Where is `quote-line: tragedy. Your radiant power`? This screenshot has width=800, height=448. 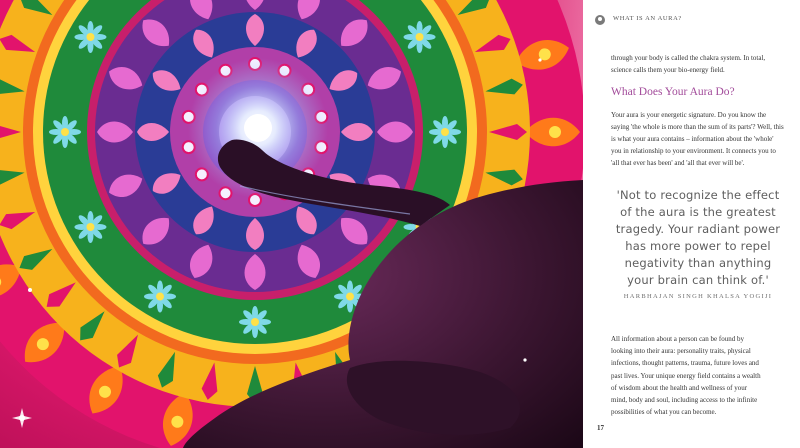
quote-line: tragedy. Your radiant power is located at coordinates (698, 229).